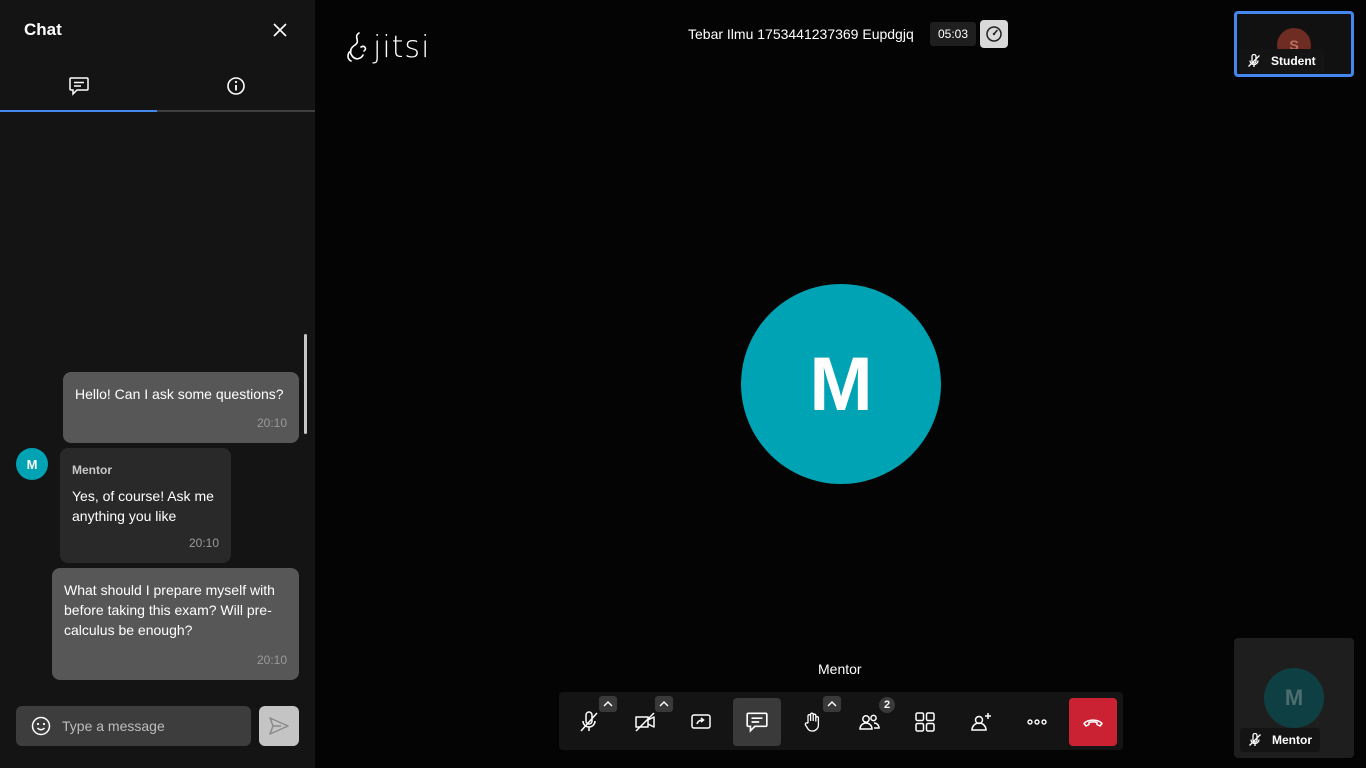 The height and width of the screenshot is (768, 1366). Describe the element at coordinates (953, 34) in the screenshot. I see `meeting-timer: 05:03` at that location.